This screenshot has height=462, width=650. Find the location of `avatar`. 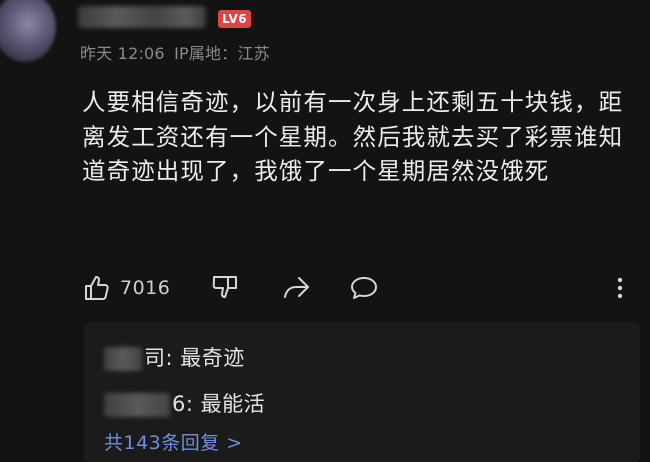

avatar is located at coordinates (28, 31).